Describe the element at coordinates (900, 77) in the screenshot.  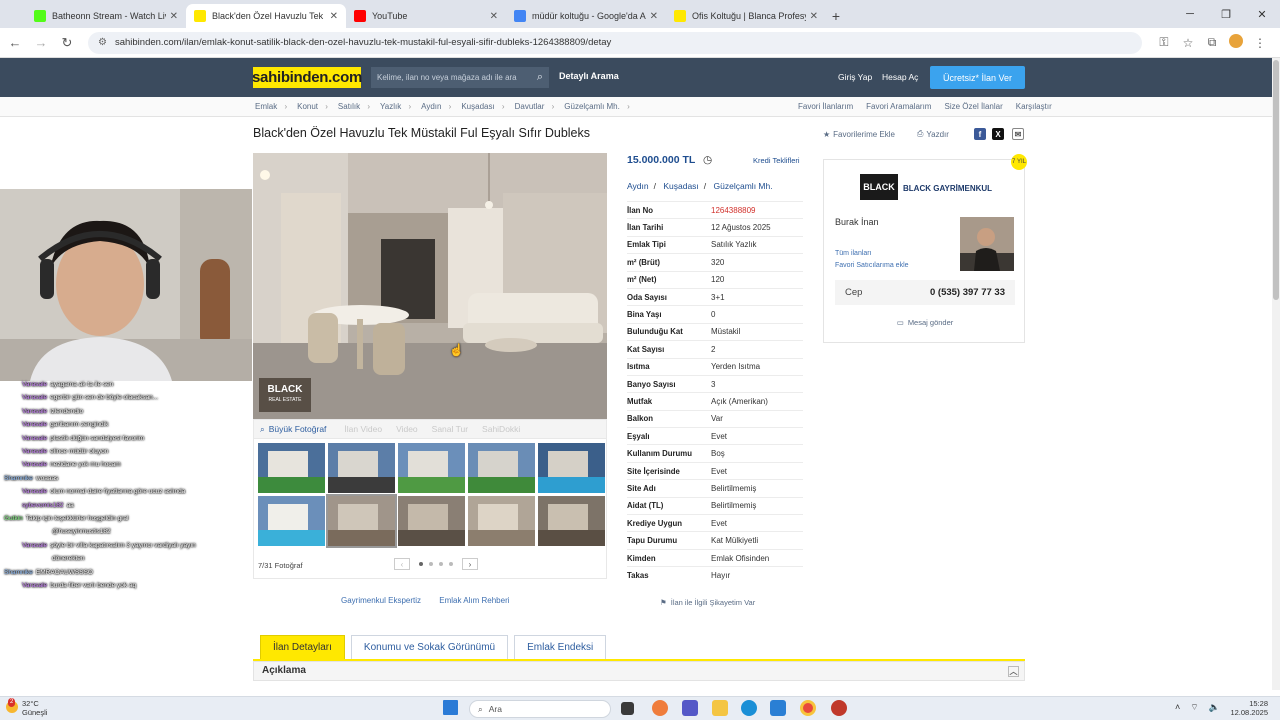
I see `register-link: Hesap Aç` at that location.